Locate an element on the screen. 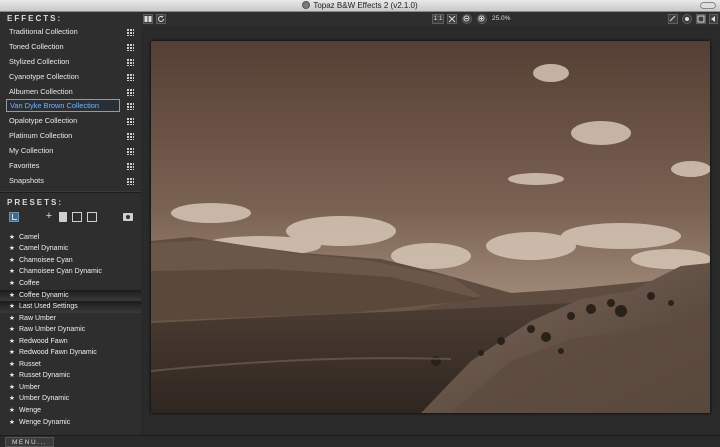 The image size is (720, 447). preset-item: ★ Umber is located at coordinates (70, 388).